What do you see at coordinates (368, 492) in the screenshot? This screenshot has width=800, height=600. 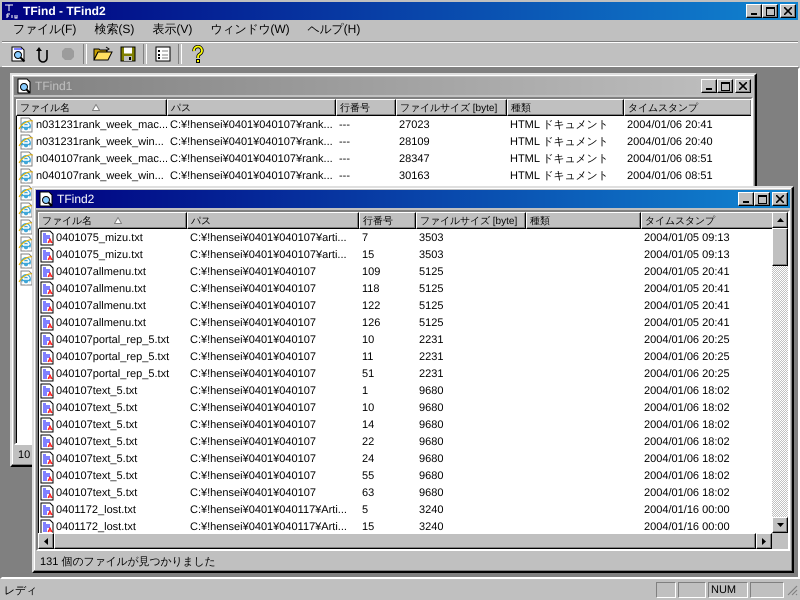 I see `table-cell: 63` at bounding box center [368, 492].